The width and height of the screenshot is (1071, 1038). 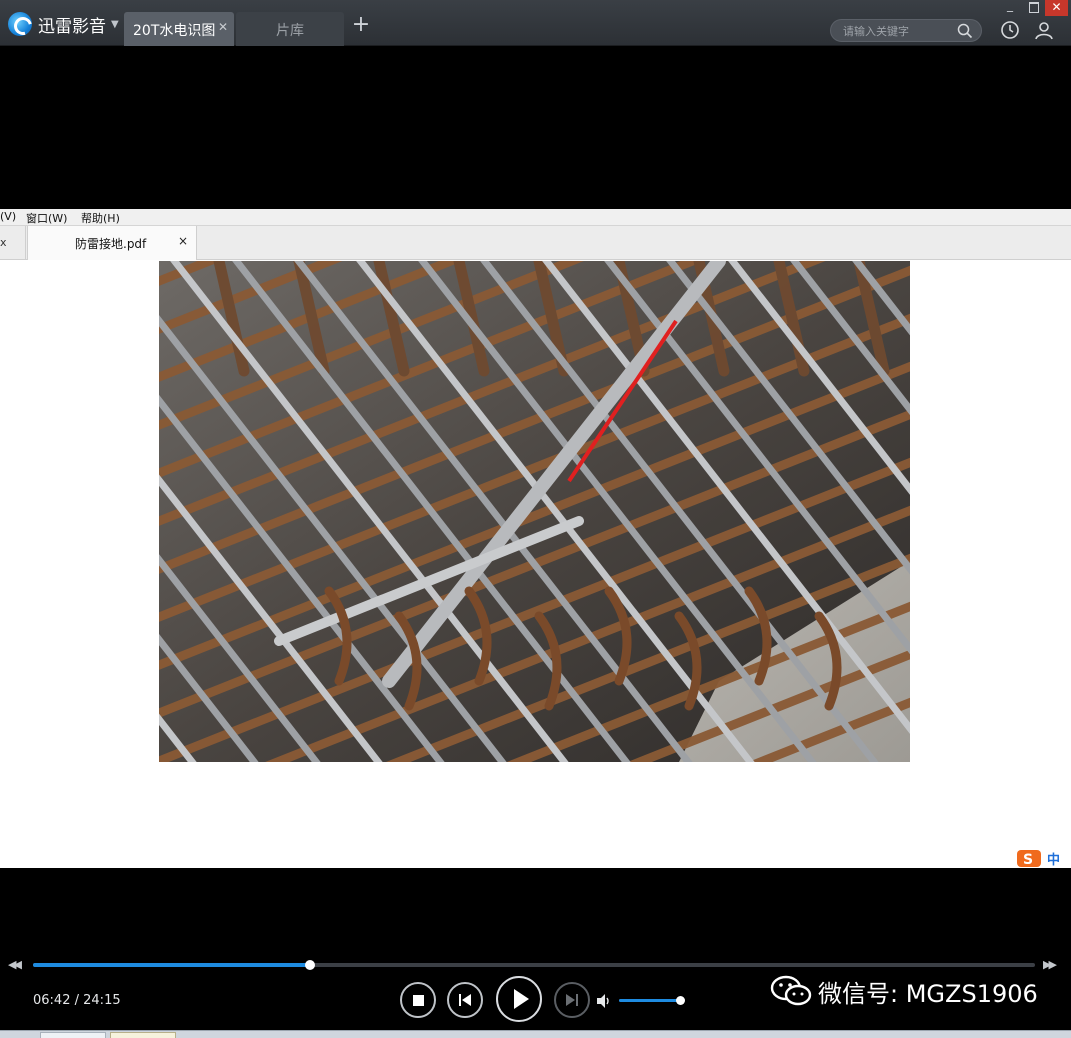 I want to click on title-bar: 迅雷影音 ▼ 20T水电识图 ✕ 片库 + _ ✕, so click(x=535, y=23).